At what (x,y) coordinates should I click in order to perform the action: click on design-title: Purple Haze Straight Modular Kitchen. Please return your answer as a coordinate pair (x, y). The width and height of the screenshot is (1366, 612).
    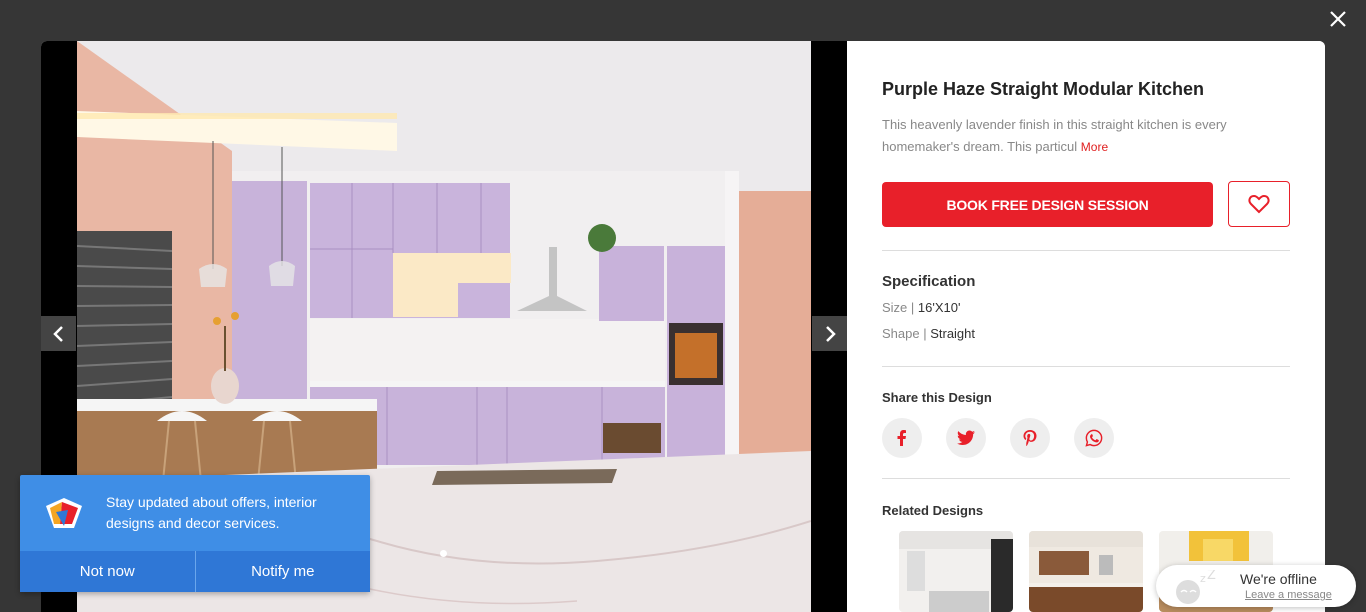
    Looking at the image, I should click on (1043, 89).